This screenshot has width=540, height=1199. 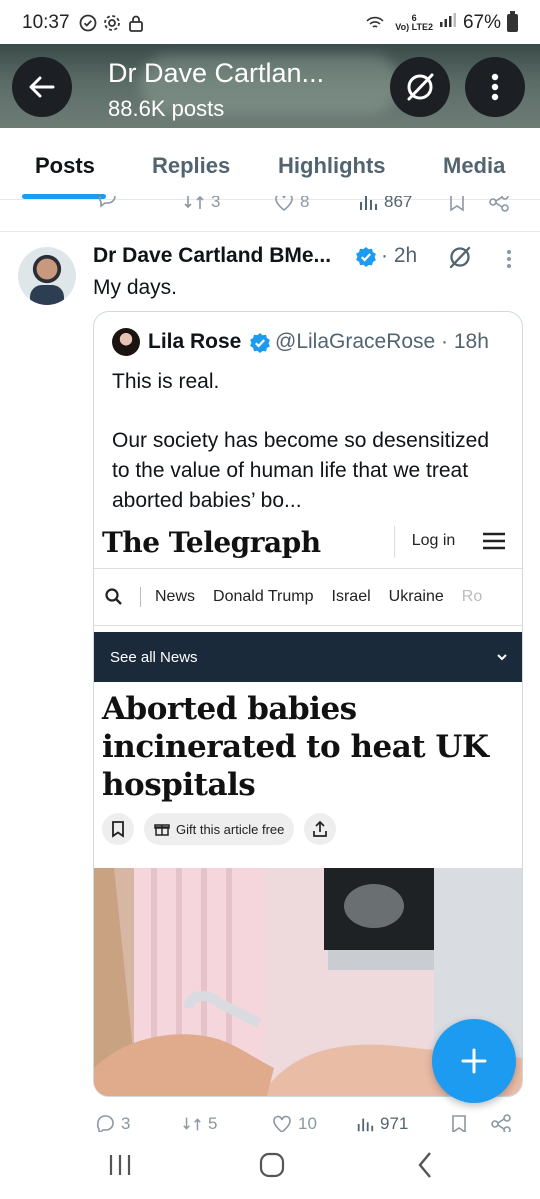 I want to click on views-count: 867, so click(x=398, y=203).